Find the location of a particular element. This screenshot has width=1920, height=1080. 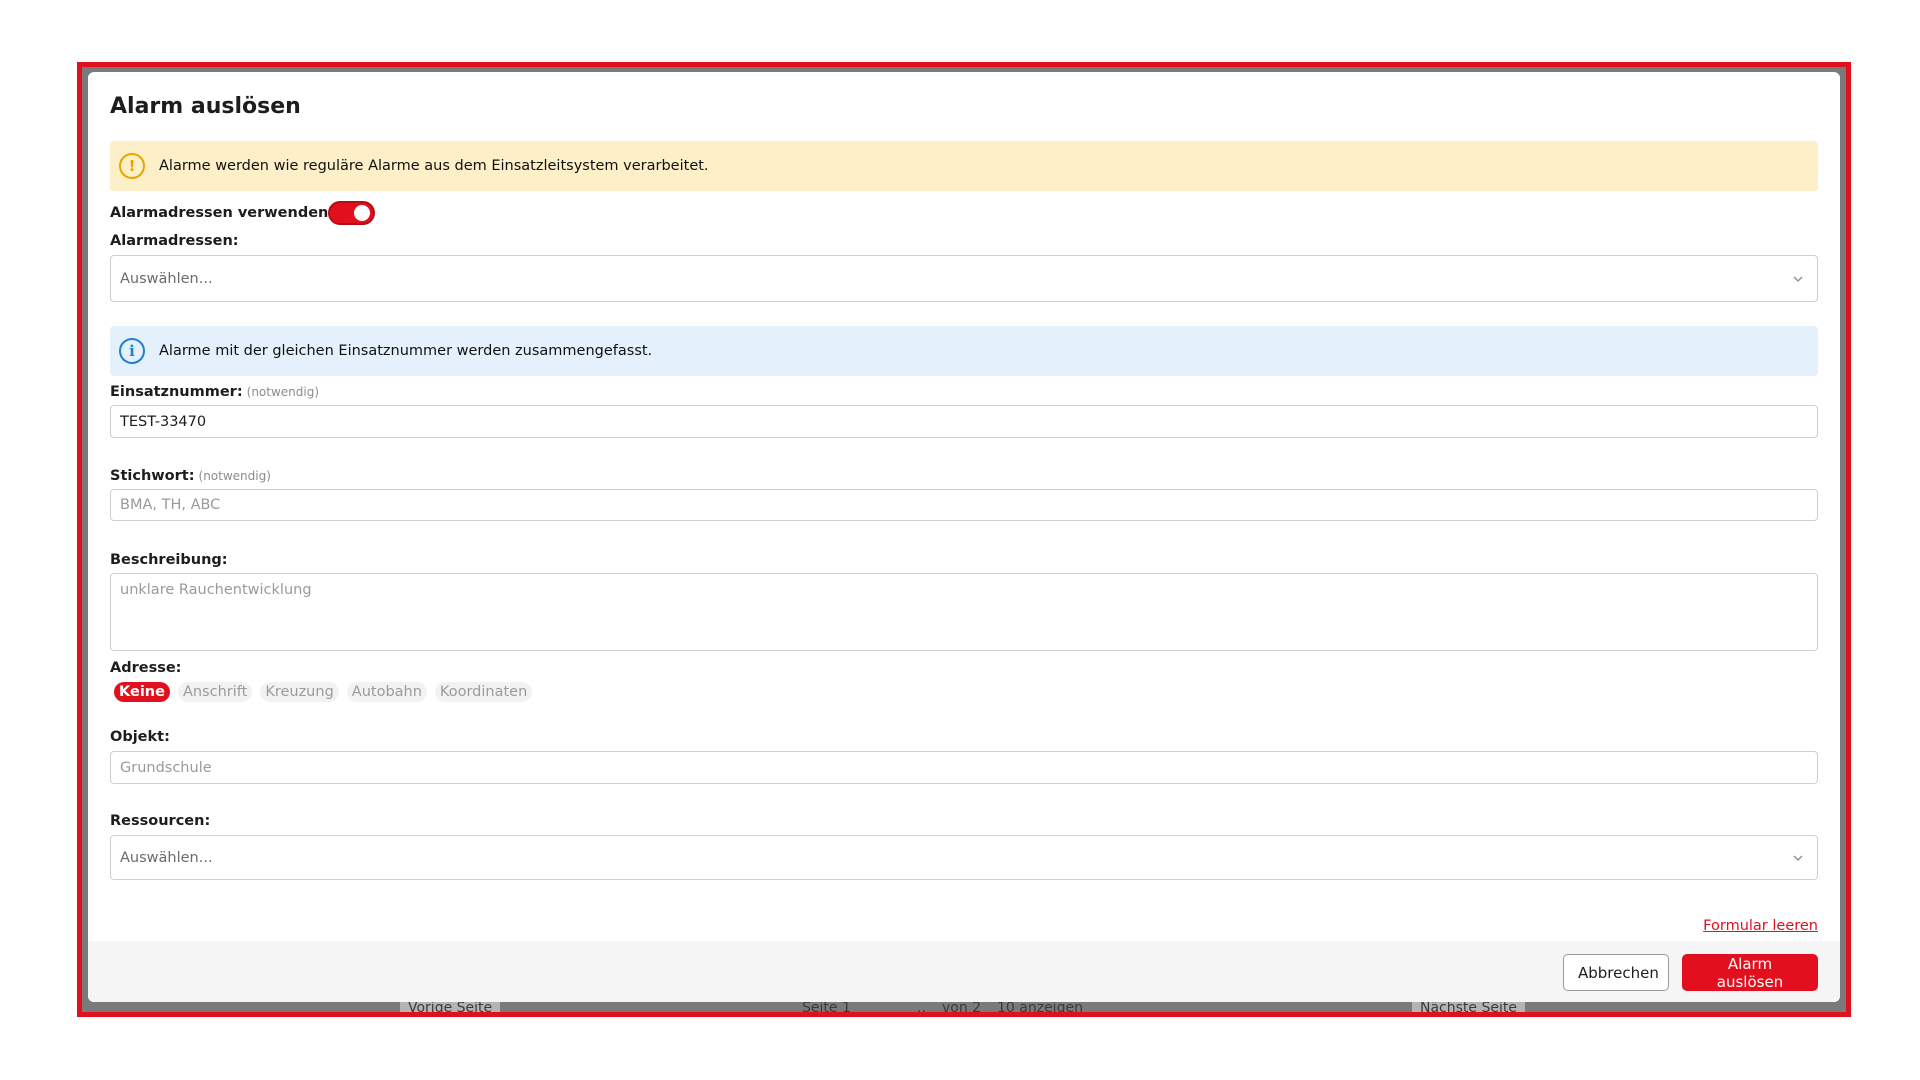

resources-label: Ressourcen: is located at coordinates (160, 821).